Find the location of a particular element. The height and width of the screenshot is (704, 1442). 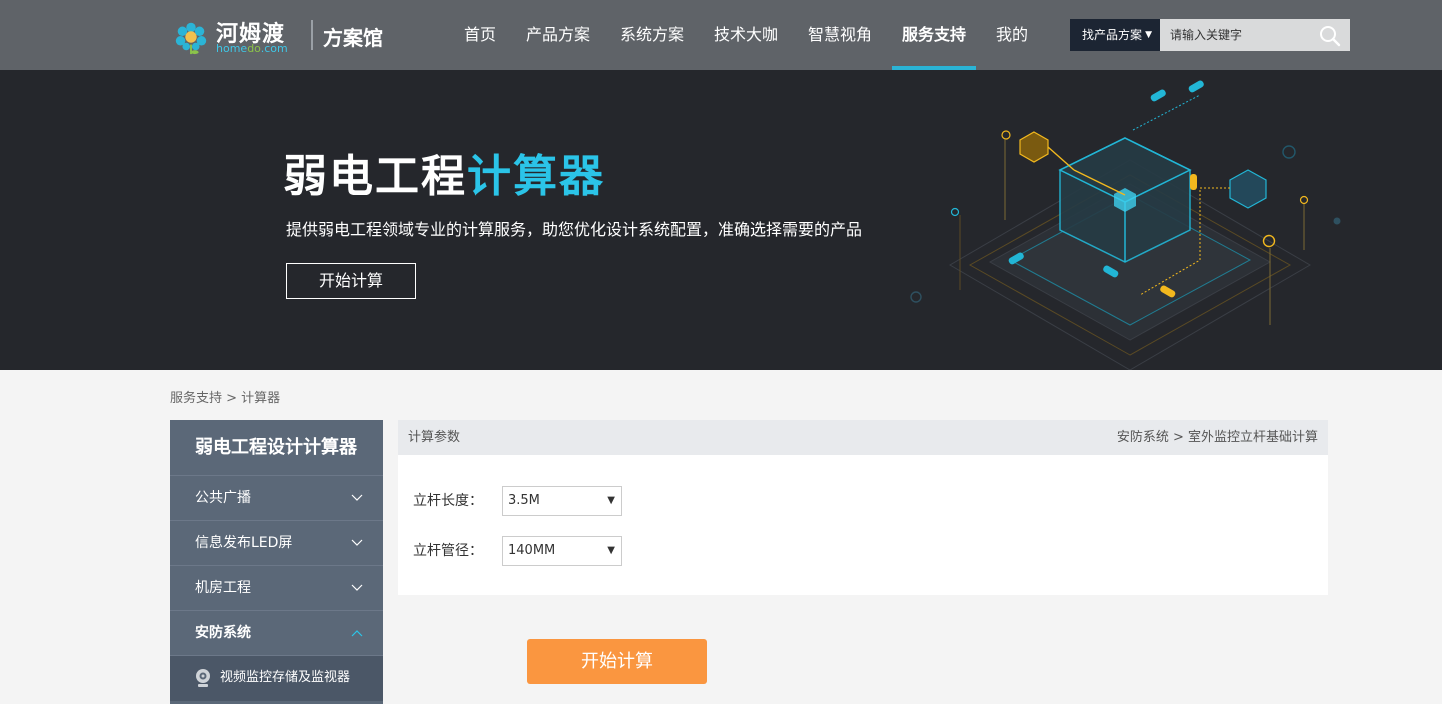

nav-mine: 我的 is located at coordinates (1012, 35).